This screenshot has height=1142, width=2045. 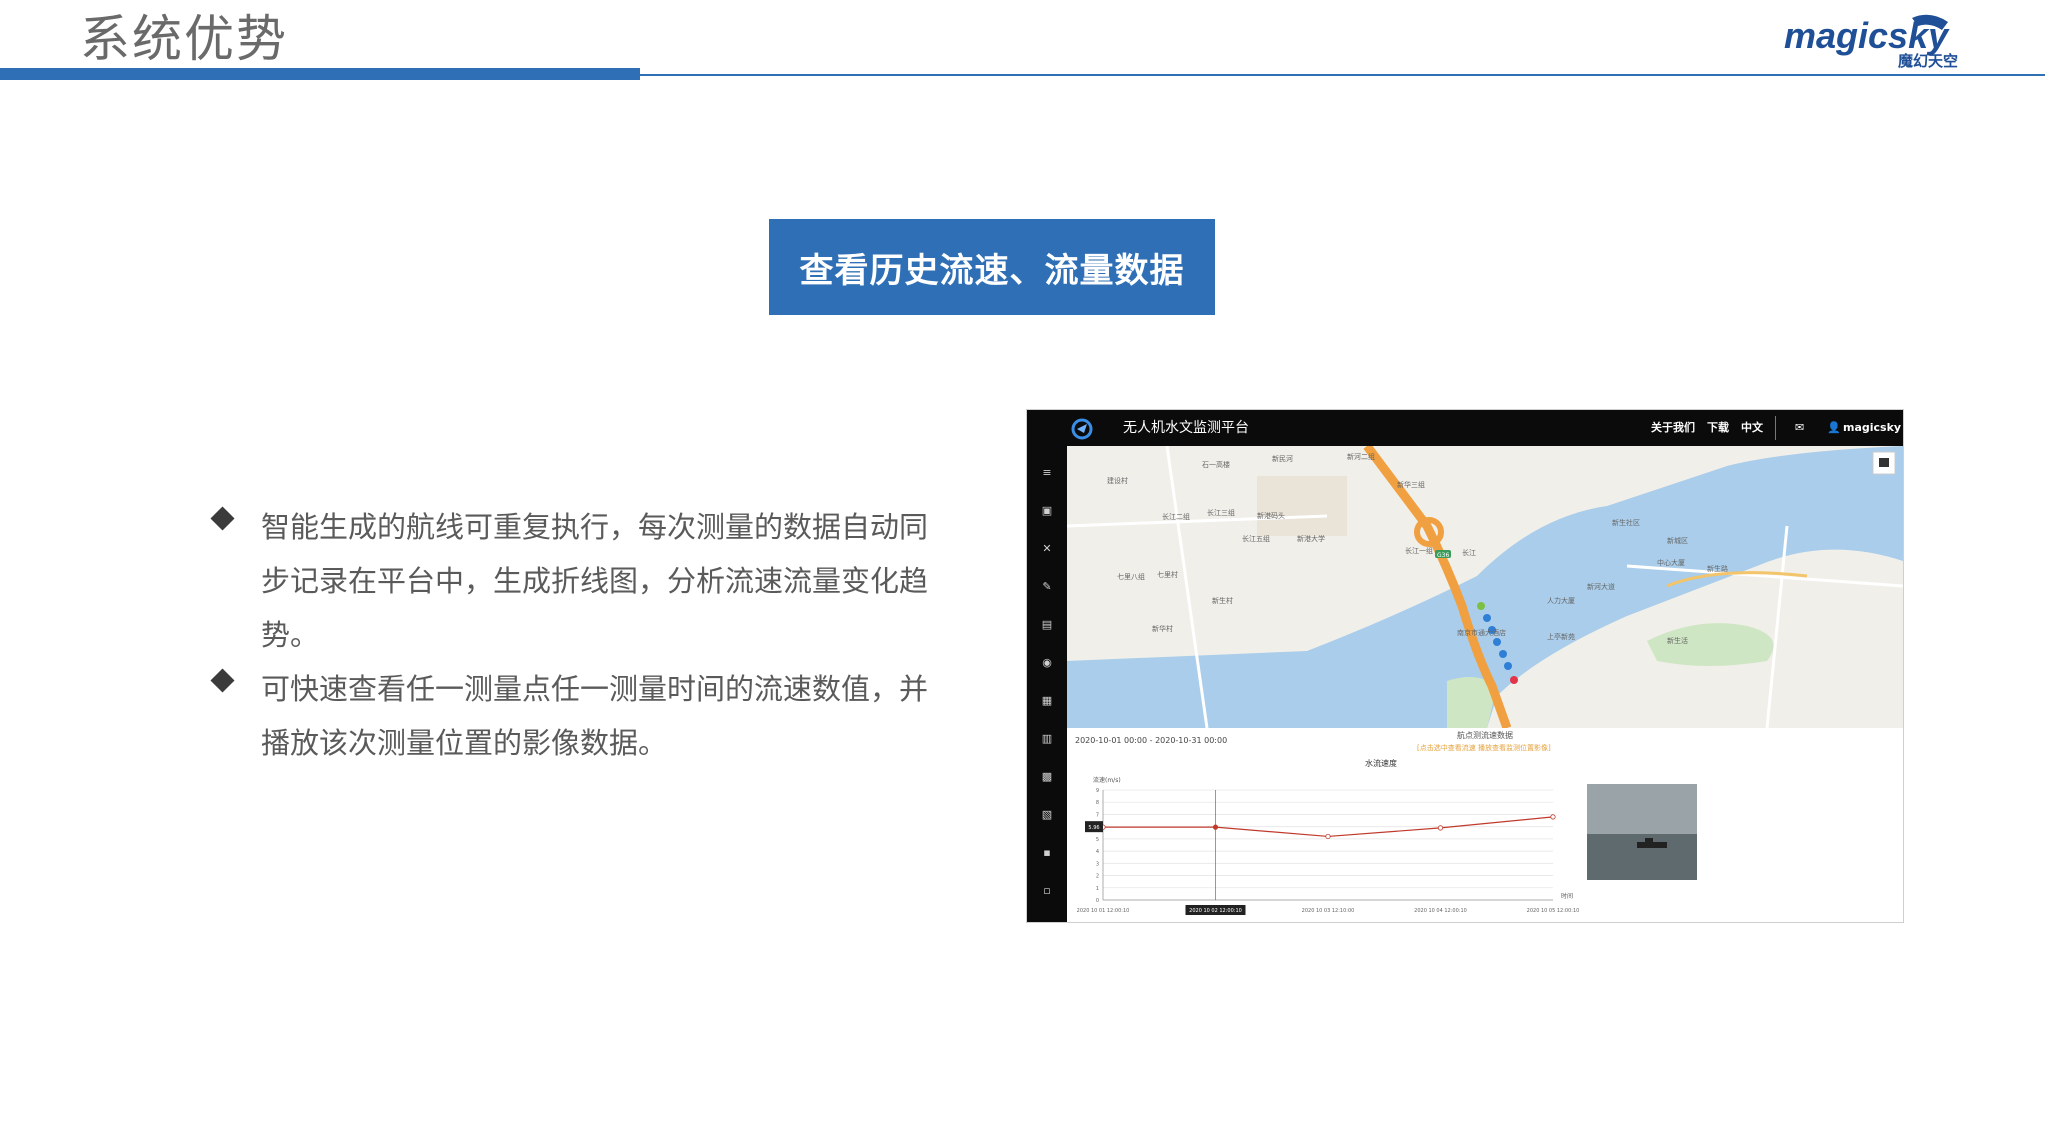 I want to click on panel-title: 航点测流速数据, so click(x=1485, y=735).